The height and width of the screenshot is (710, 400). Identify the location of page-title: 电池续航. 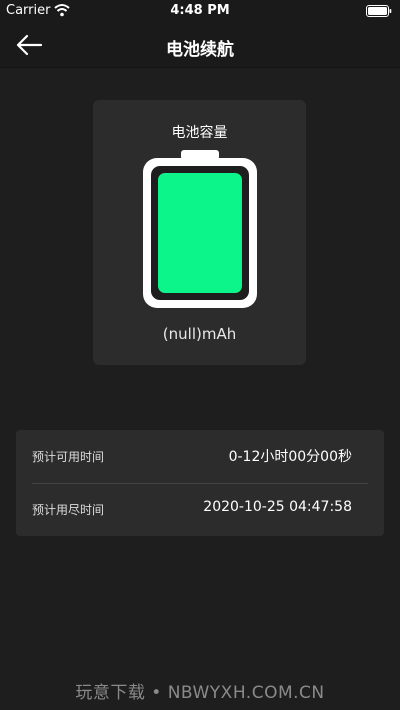
(200, 50).